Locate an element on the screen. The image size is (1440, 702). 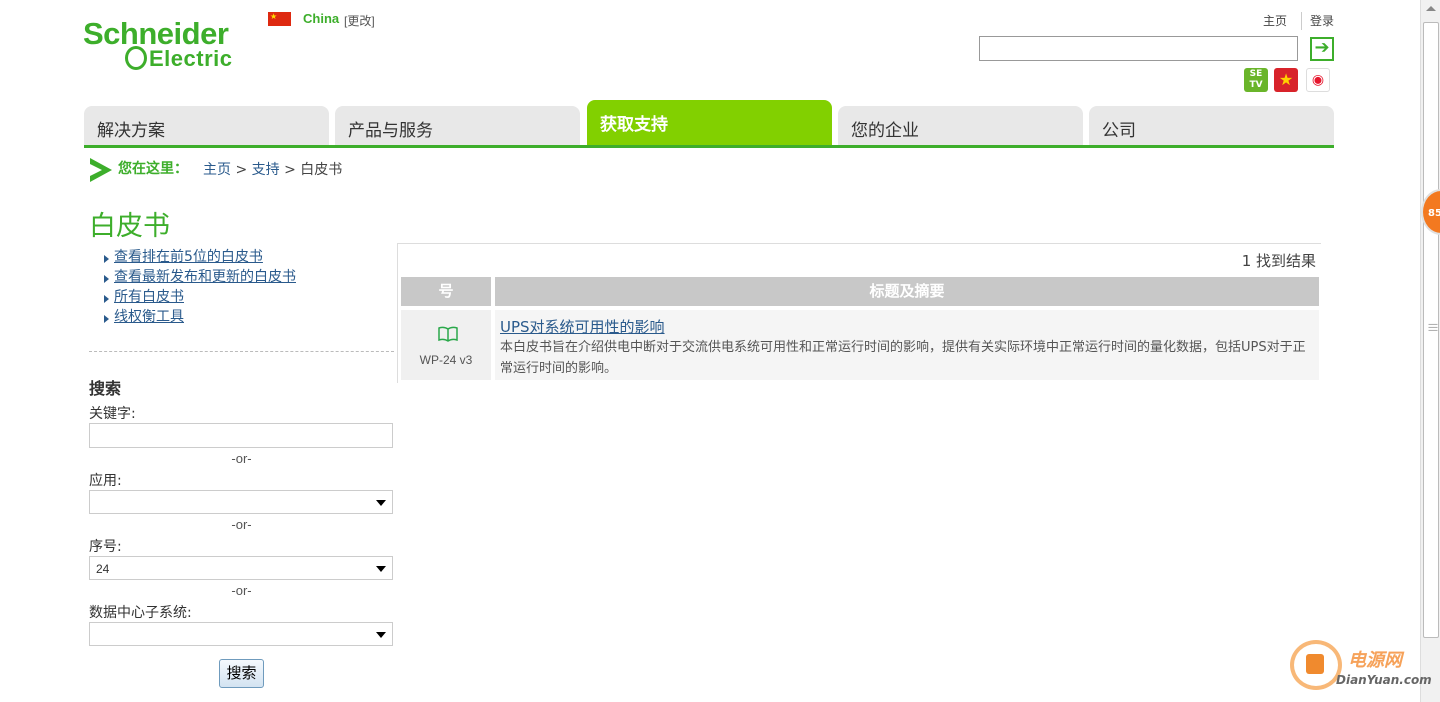
watermark-logo: 电源网 DianYuan.com is located at coordinates (1365, 667).